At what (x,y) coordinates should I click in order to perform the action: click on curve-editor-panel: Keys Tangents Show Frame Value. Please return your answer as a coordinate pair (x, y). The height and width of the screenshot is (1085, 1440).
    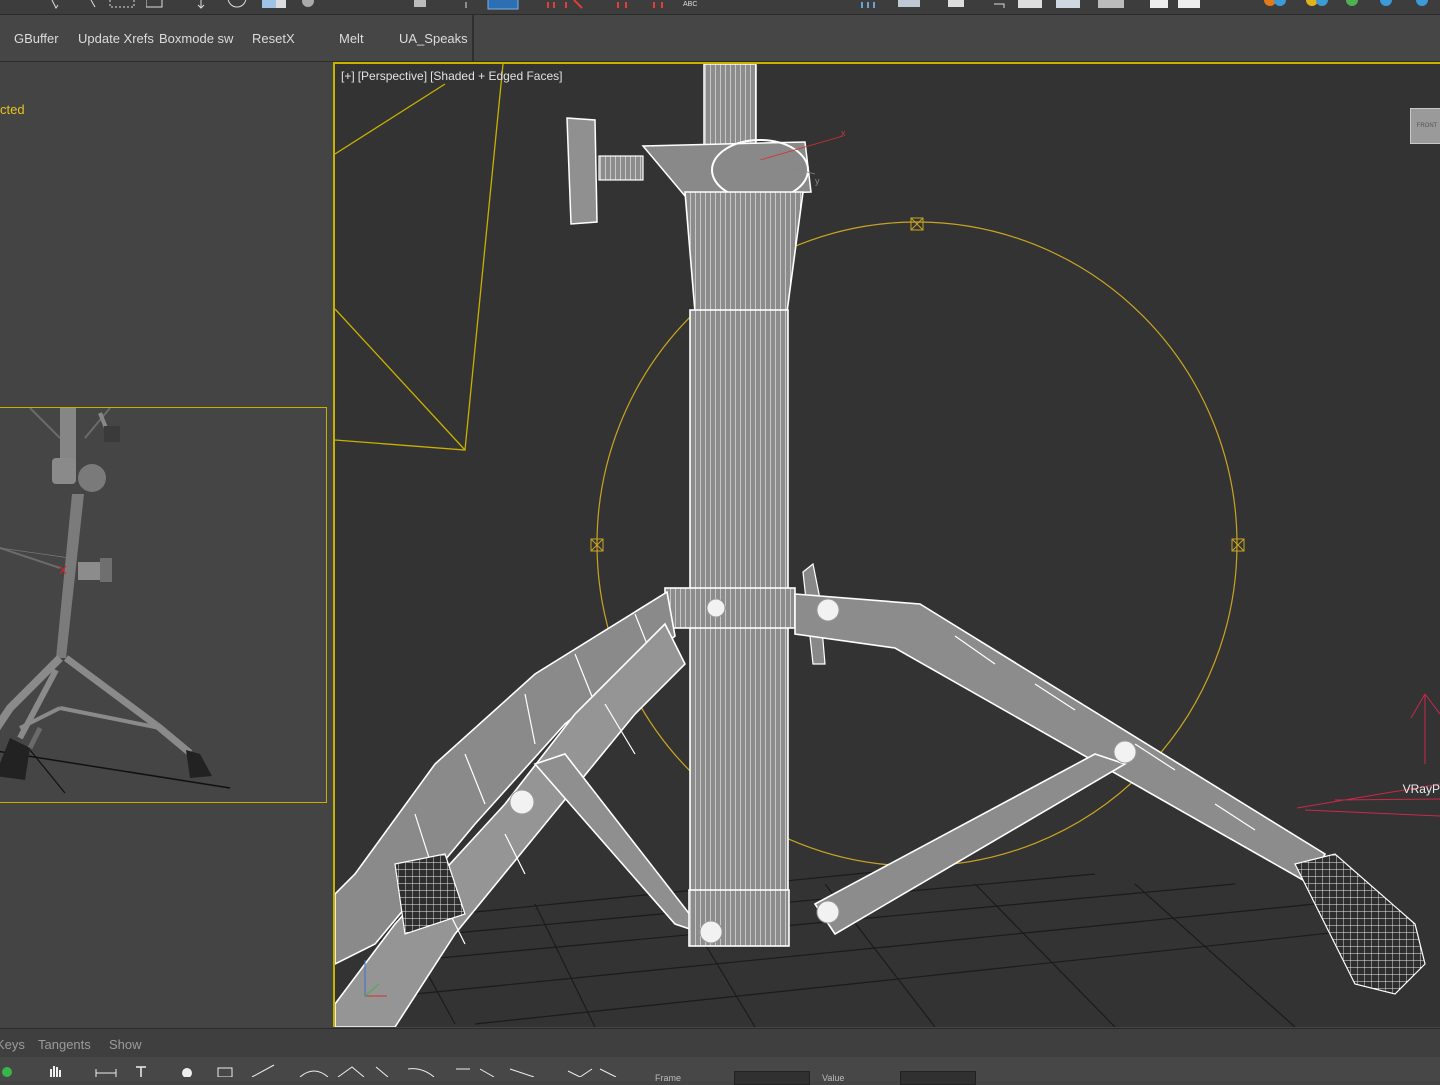
    Looking at the image, I should click on (720, 1054).